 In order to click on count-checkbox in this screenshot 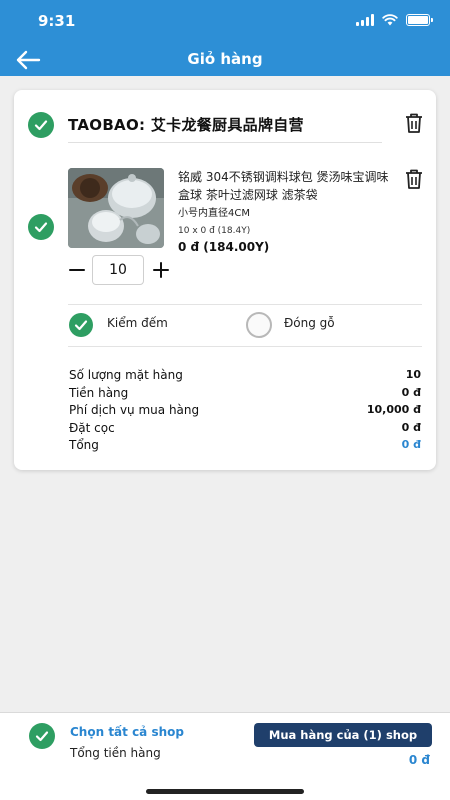, I will do `click(81, 325)`.